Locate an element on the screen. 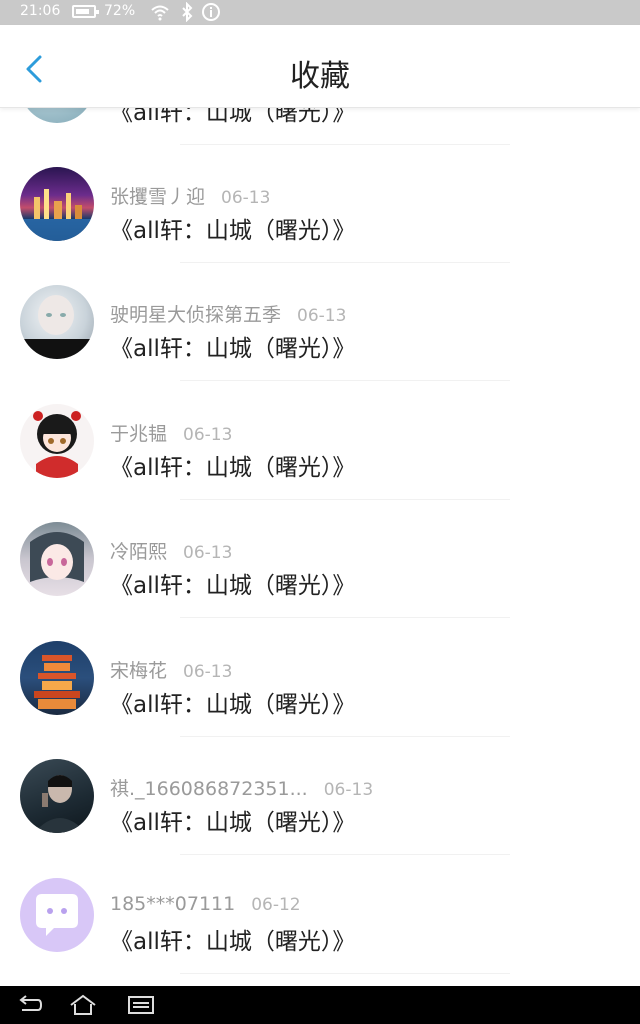  user-line: 祺._166086872351... 06-13 is located at coordinates (241, 787).